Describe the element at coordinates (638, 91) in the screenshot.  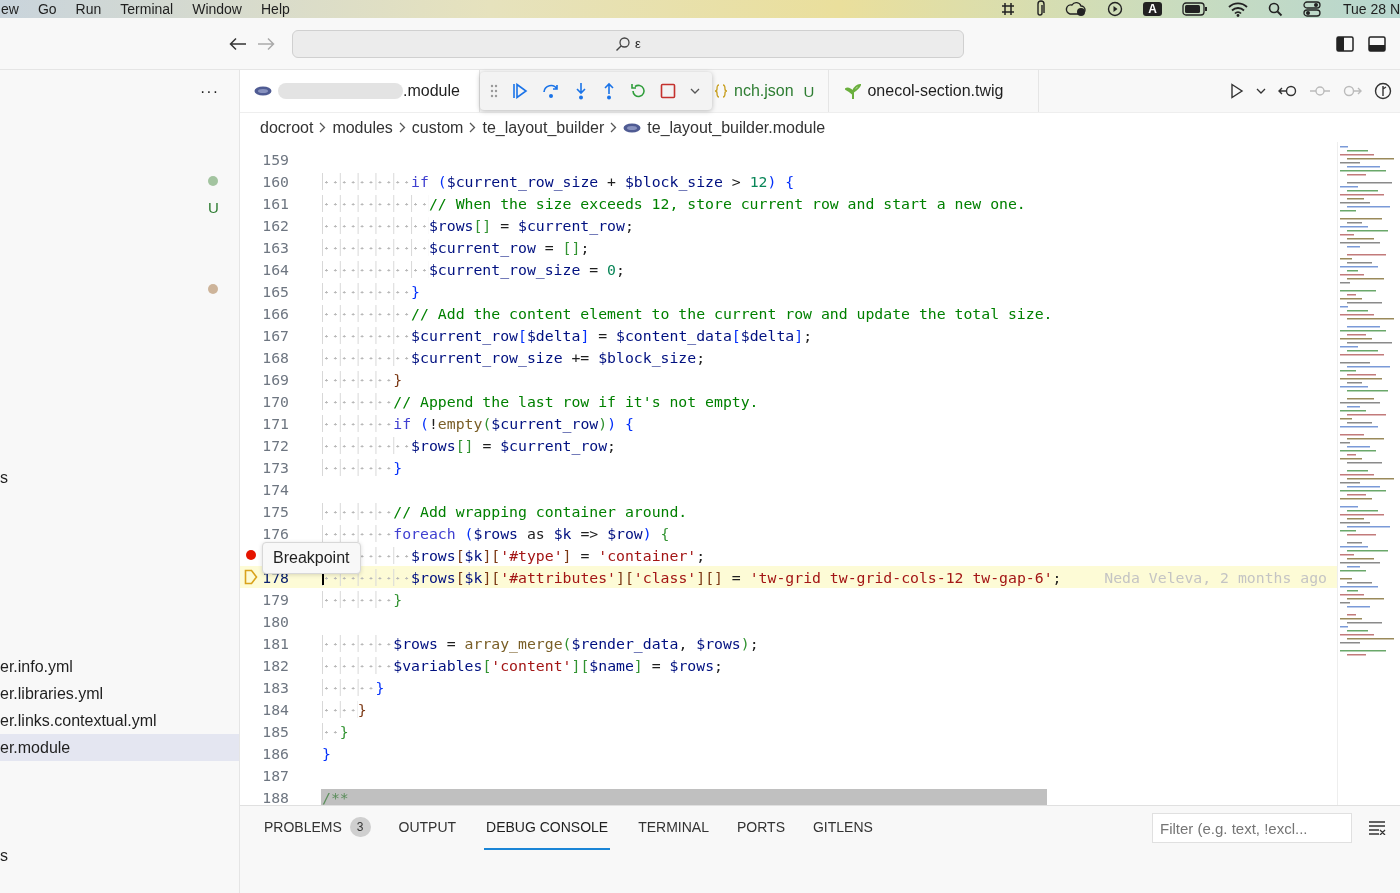
I see `restart-icon` at that location.